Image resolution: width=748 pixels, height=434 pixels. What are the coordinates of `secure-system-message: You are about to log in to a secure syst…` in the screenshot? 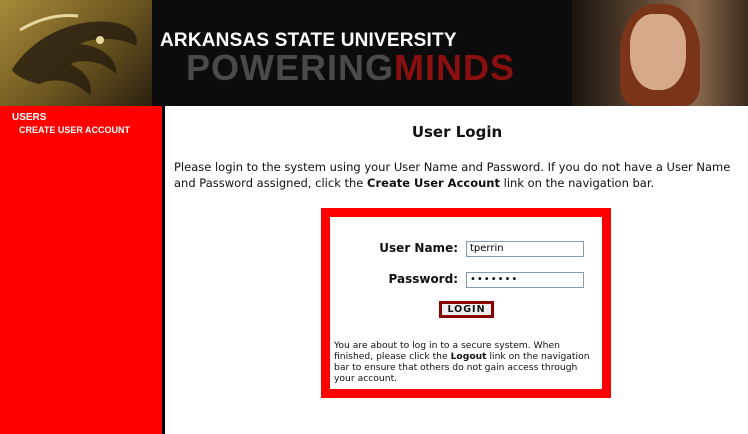 It's located at (465, 362).